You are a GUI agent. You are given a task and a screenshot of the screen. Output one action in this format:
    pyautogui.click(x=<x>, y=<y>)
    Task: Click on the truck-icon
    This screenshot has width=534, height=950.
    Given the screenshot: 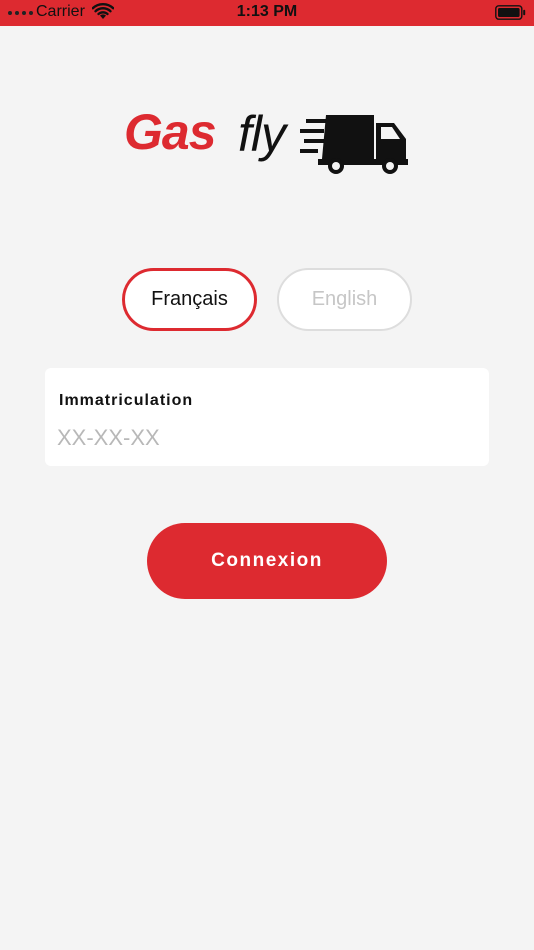 What is the action you would take?
    pyautogui.click(x=354, y=144)
    